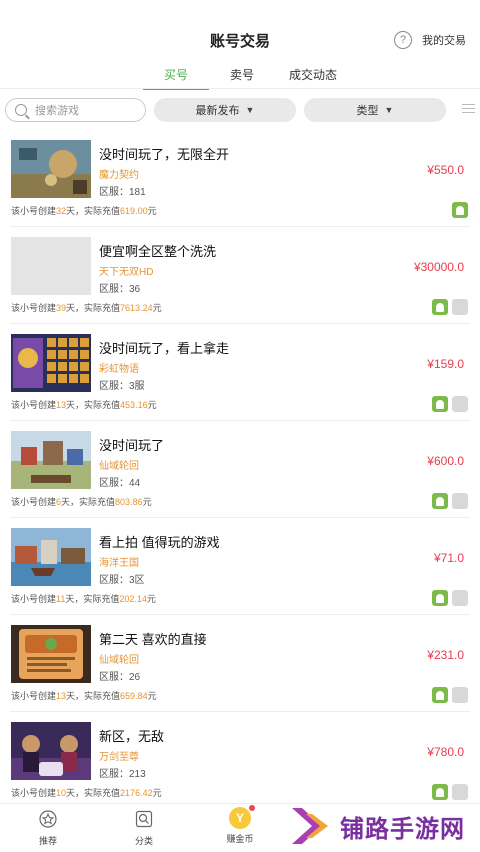  Describe the element at coordinates (136, 308) in the screenshot. I see `listing-recharge: 7613.24` at that location.